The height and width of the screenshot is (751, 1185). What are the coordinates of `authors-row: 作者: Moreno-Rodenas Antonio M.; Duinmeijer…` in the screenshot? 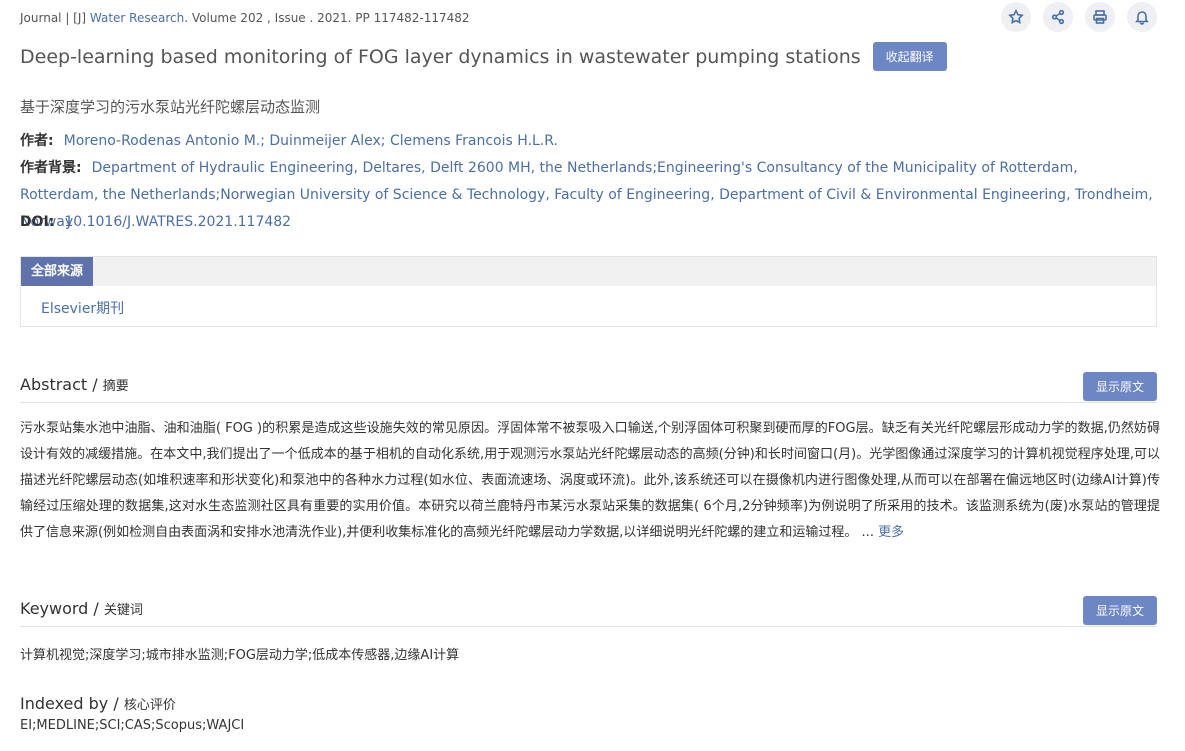 It's located at (590, 141).